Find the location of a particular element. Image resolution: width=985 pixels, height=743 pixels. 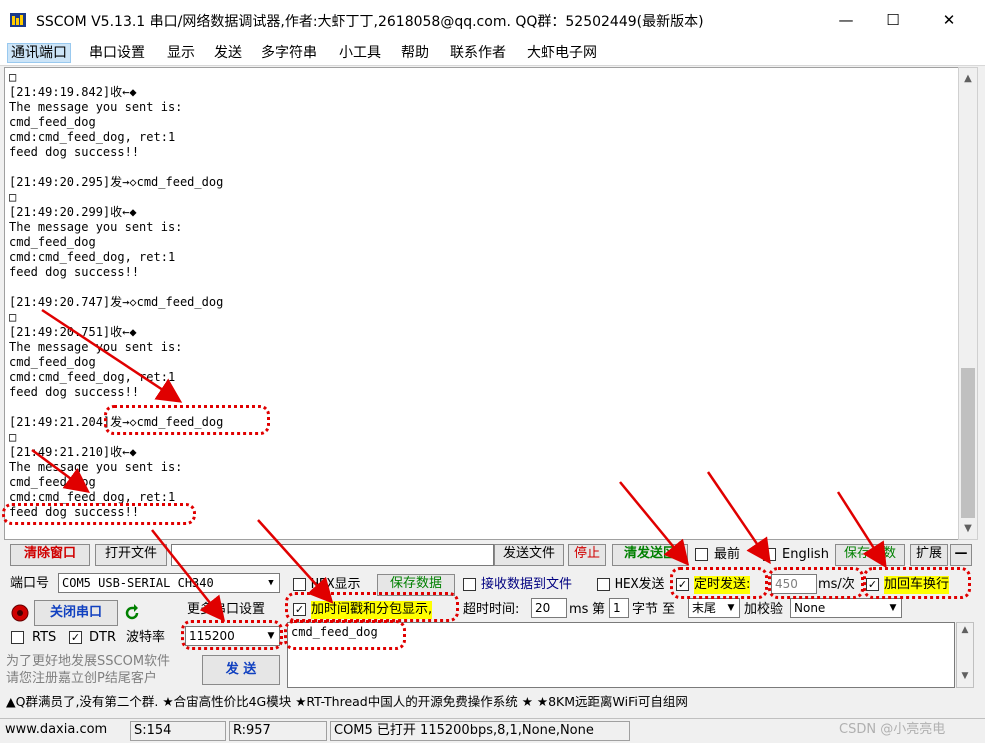

rts-label: RTS is located at coordinates (44, 637).